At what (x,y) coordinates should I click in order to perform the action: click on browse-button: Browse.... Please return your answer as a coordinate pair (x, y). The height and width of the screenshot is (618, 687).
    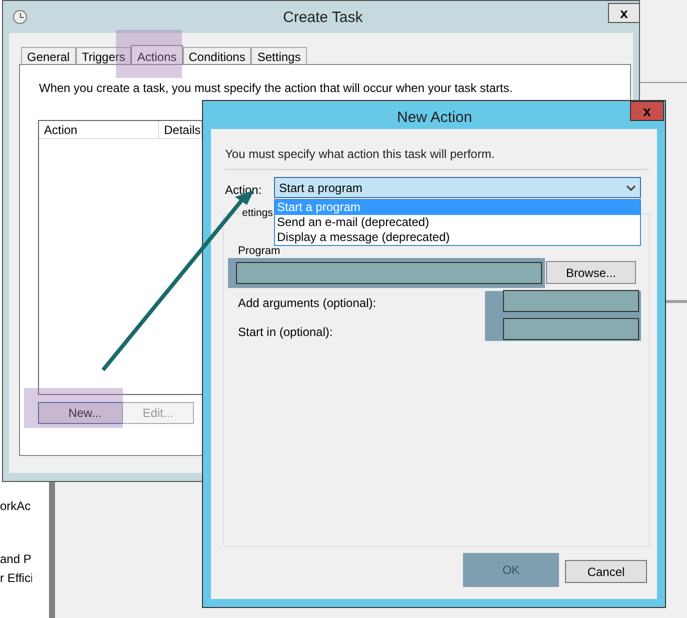
    Looking at the image, I should click on (591, 272).